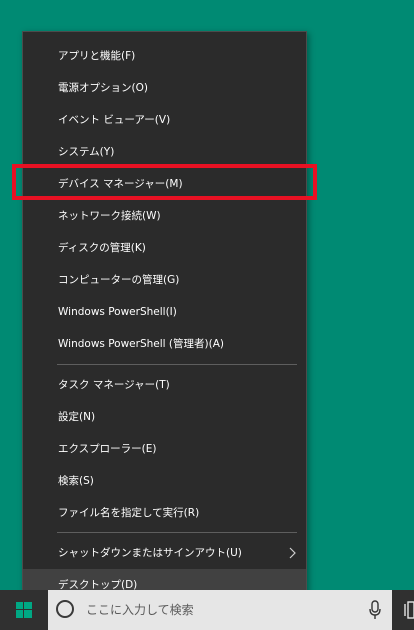  What do you see at coordinates (164, 312) in the screenshot?
I see `menu-item-powershell: Windows PowerShell(I)` at bounding box center [164, 312].